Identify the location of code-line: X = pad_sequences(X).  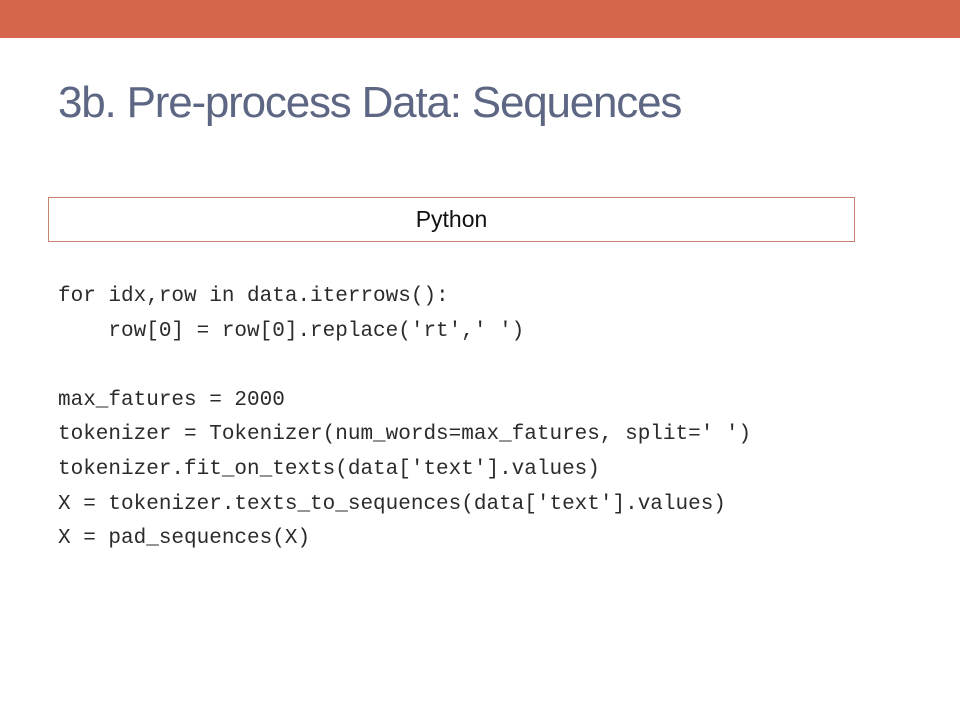
(184, 539).